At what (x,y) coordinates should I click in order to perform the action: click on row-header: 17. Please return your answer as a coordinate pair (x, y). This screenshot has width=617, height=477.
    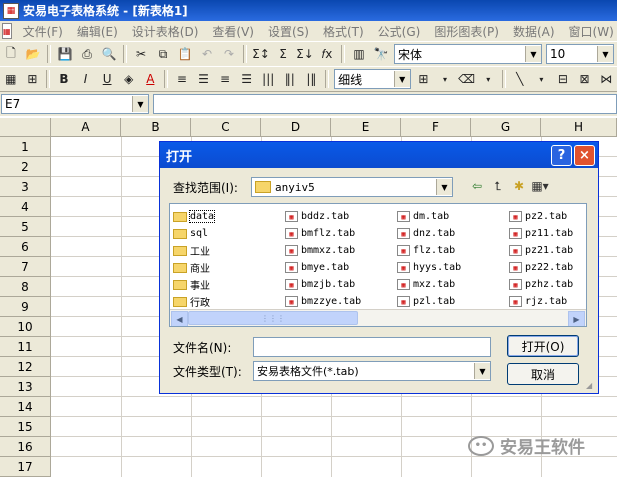
    Looking at the image, I should click on (25, 467).